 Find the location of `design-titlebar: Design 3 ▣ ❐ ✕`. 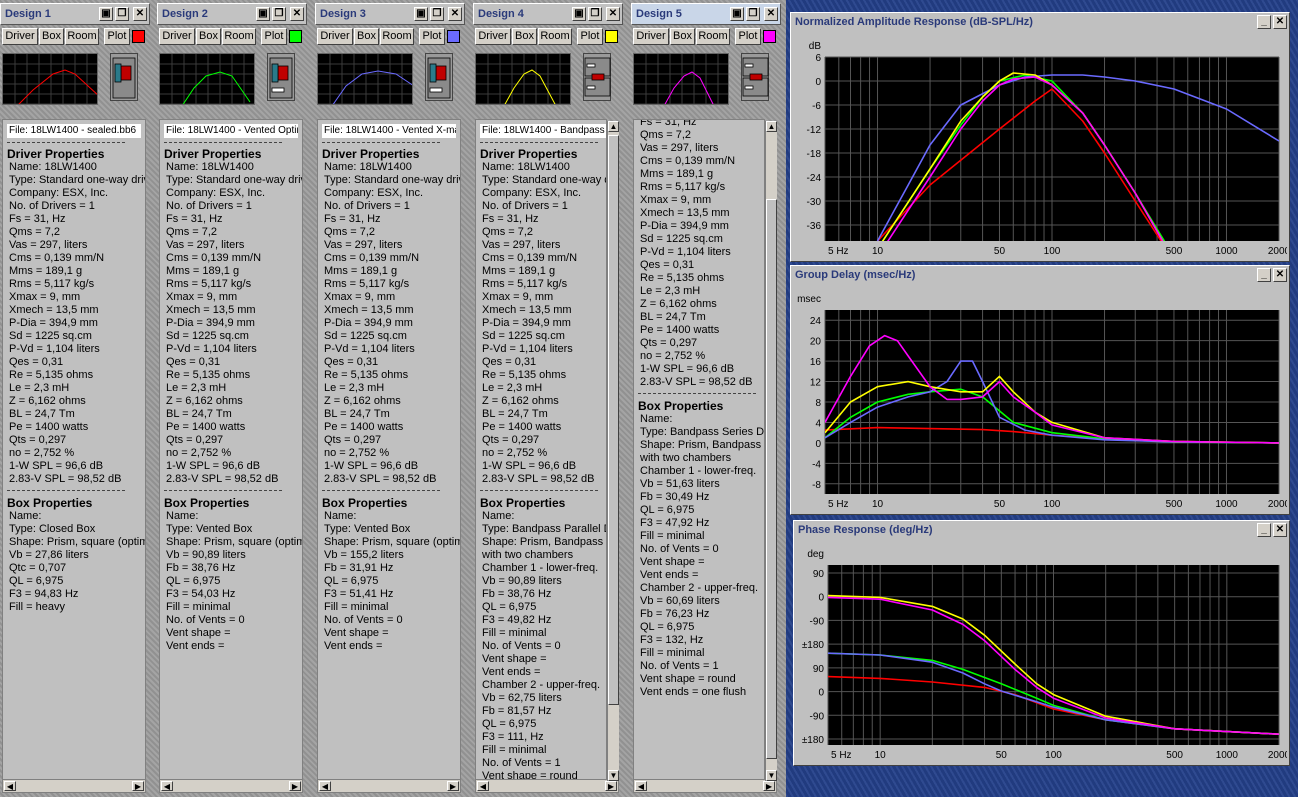

design-titlebar: Design 3 ▣ ❐ ✕ is located at coordinates (390, 14).